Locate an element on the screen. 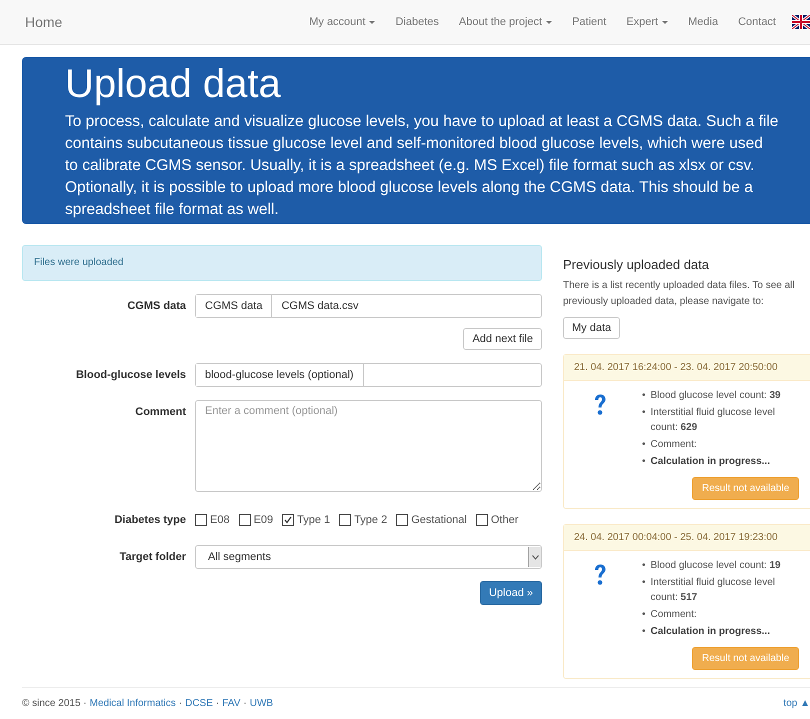  date-range: 21. 04. 2017 16:24:00 - 23. 04. 2017 20:50:00 is located at coordinates (687, 368).